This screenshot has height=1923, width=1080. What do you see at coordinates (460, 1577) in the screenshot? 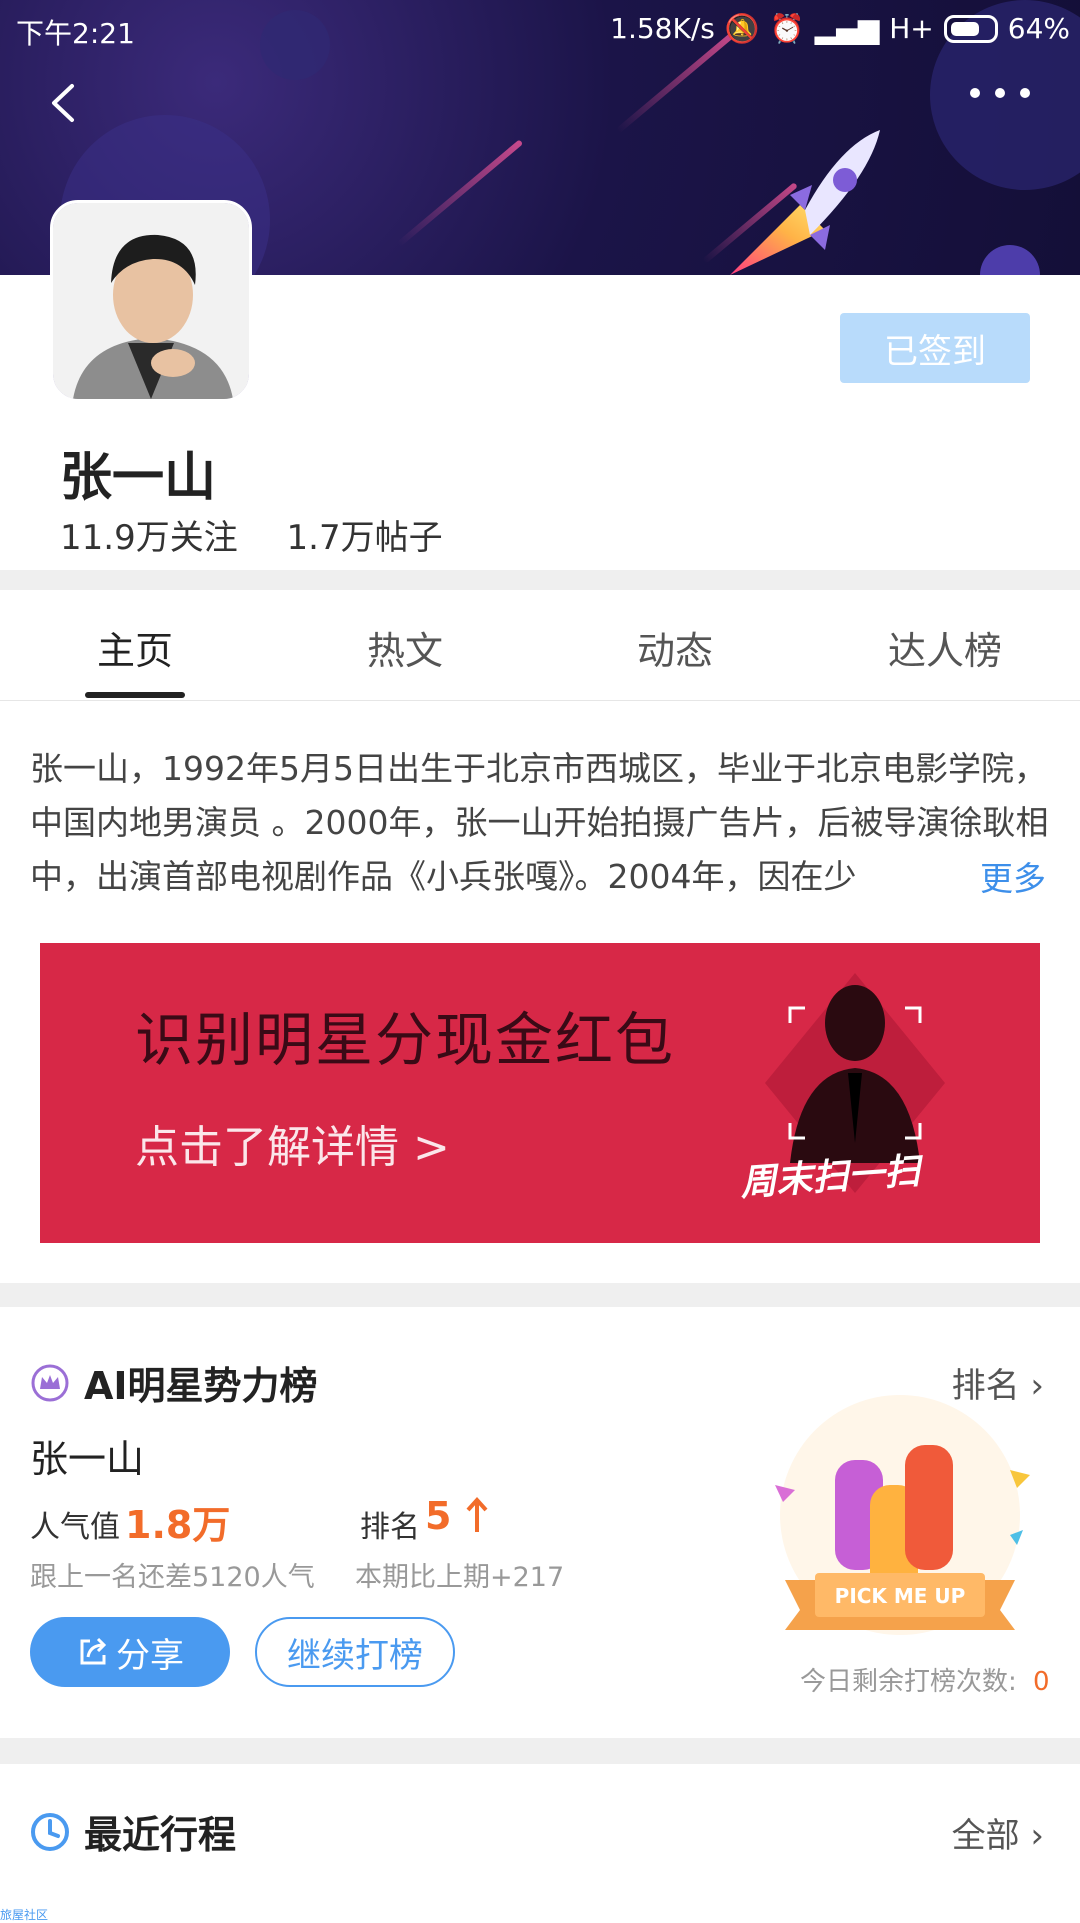
I see `period-change: 本期比上期+217` at bounding box center [460, 1577].